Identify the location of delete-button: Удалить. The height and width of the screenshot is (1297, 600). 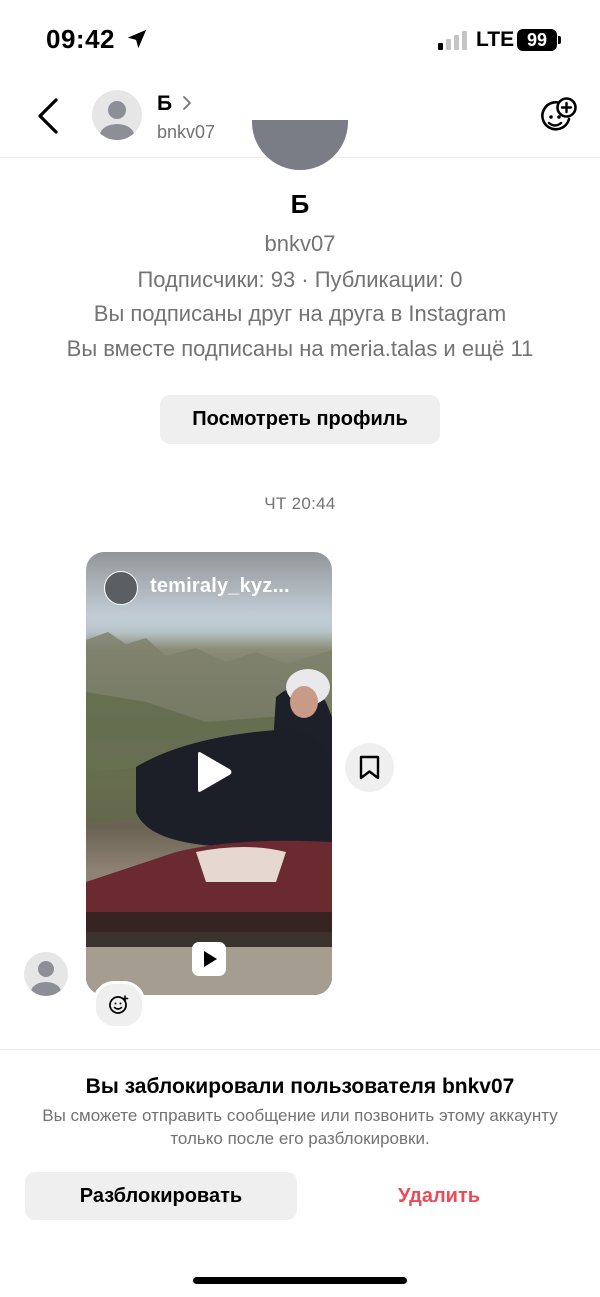
(439, 1196).